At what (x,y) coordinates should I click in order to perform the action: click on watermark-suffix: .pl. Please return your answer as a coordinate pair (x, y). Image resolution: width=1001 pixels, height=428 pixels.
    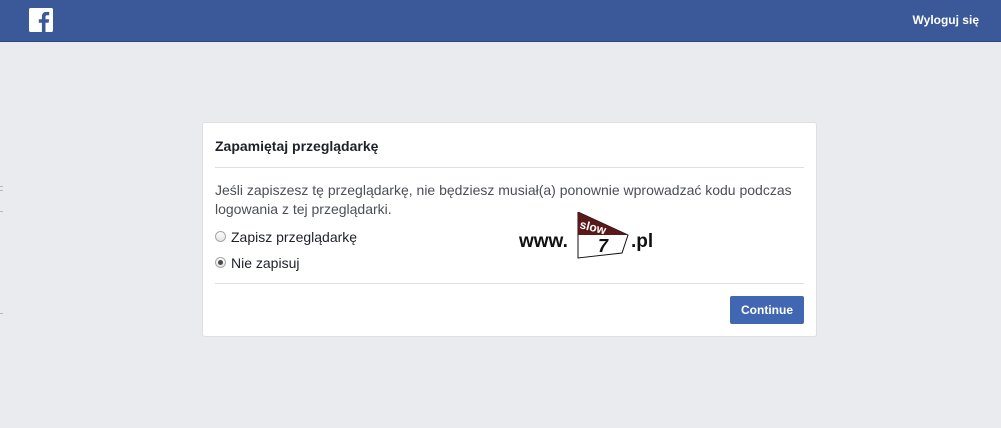
    Looking at the image, I should click on (642, 241).